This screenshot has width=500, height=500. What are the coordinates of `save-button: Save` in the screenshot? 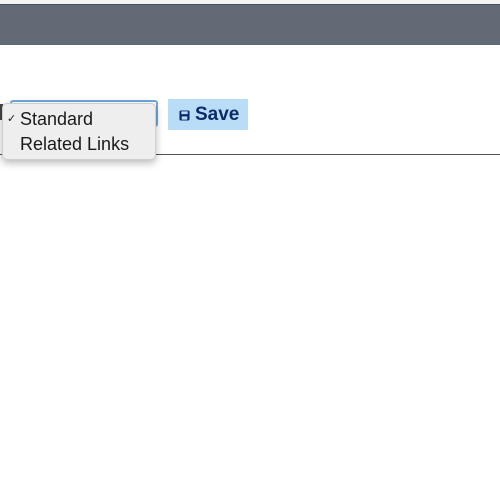 It's located at (208, 114).